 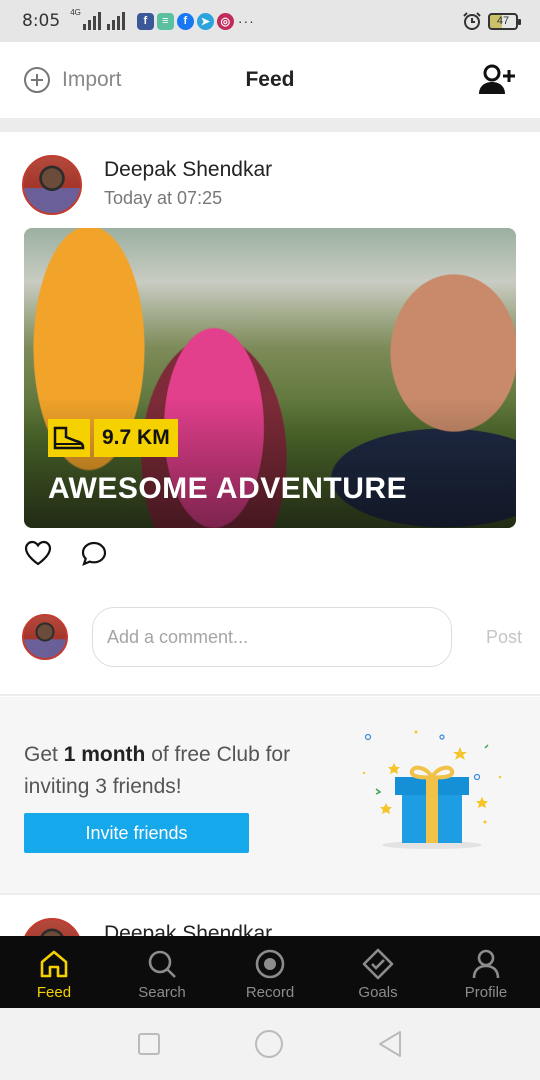 What do you see at coordinates (162, 964) in the screenshot?
I see `search-icon` at bounding box center [162, 964].